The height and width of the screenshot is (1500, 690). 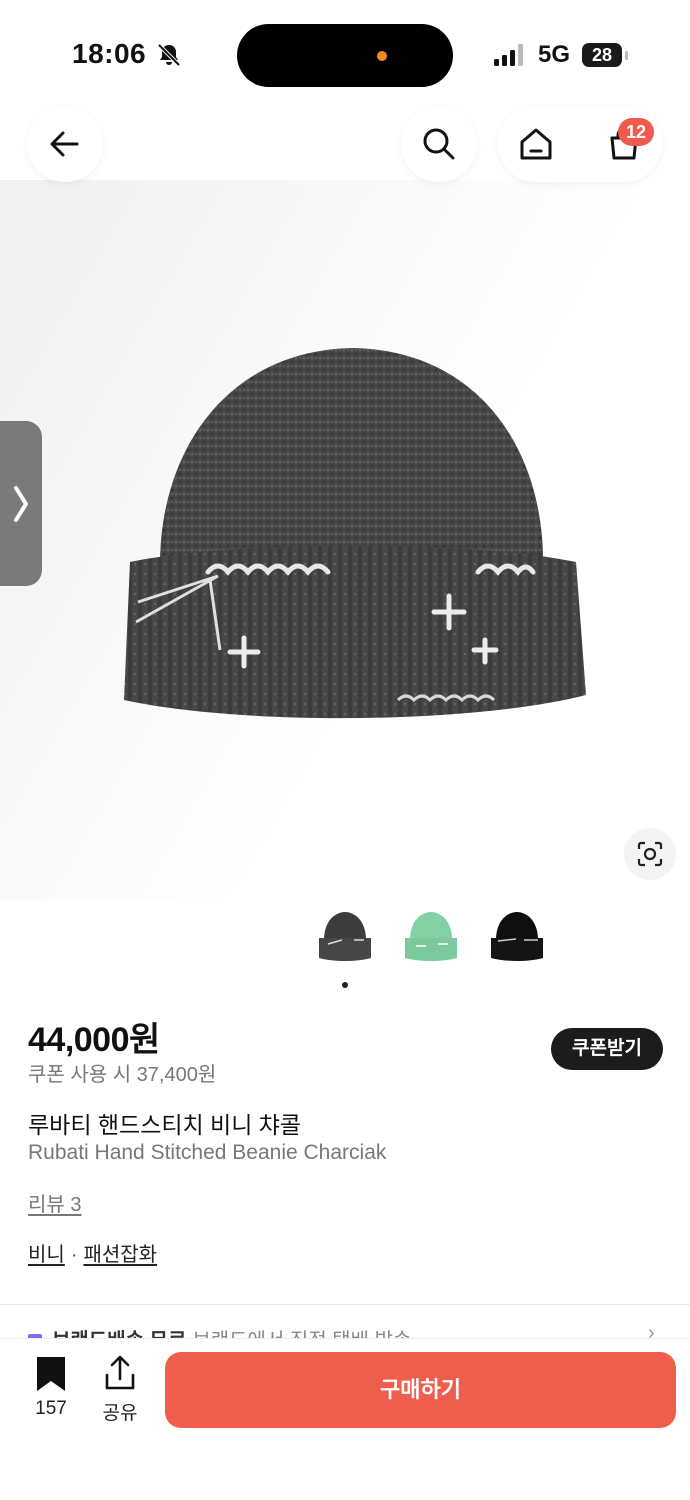 I want to click on bookmark-button: 157, so click(x=51, y=1387).